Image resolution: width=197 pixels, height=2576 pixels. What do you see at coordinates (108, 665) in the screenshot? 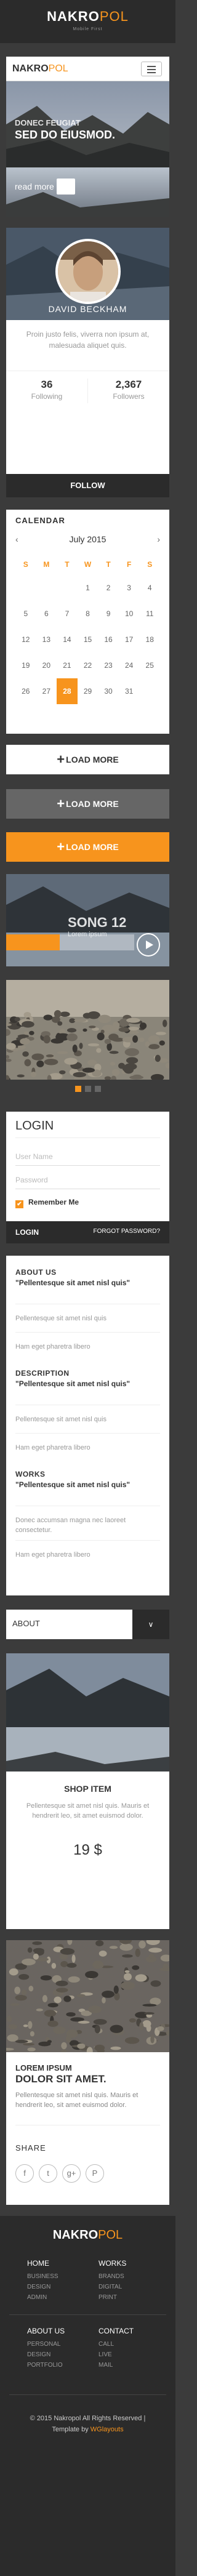
I see `calendar-day: 23` at bounding box center [108, 665].